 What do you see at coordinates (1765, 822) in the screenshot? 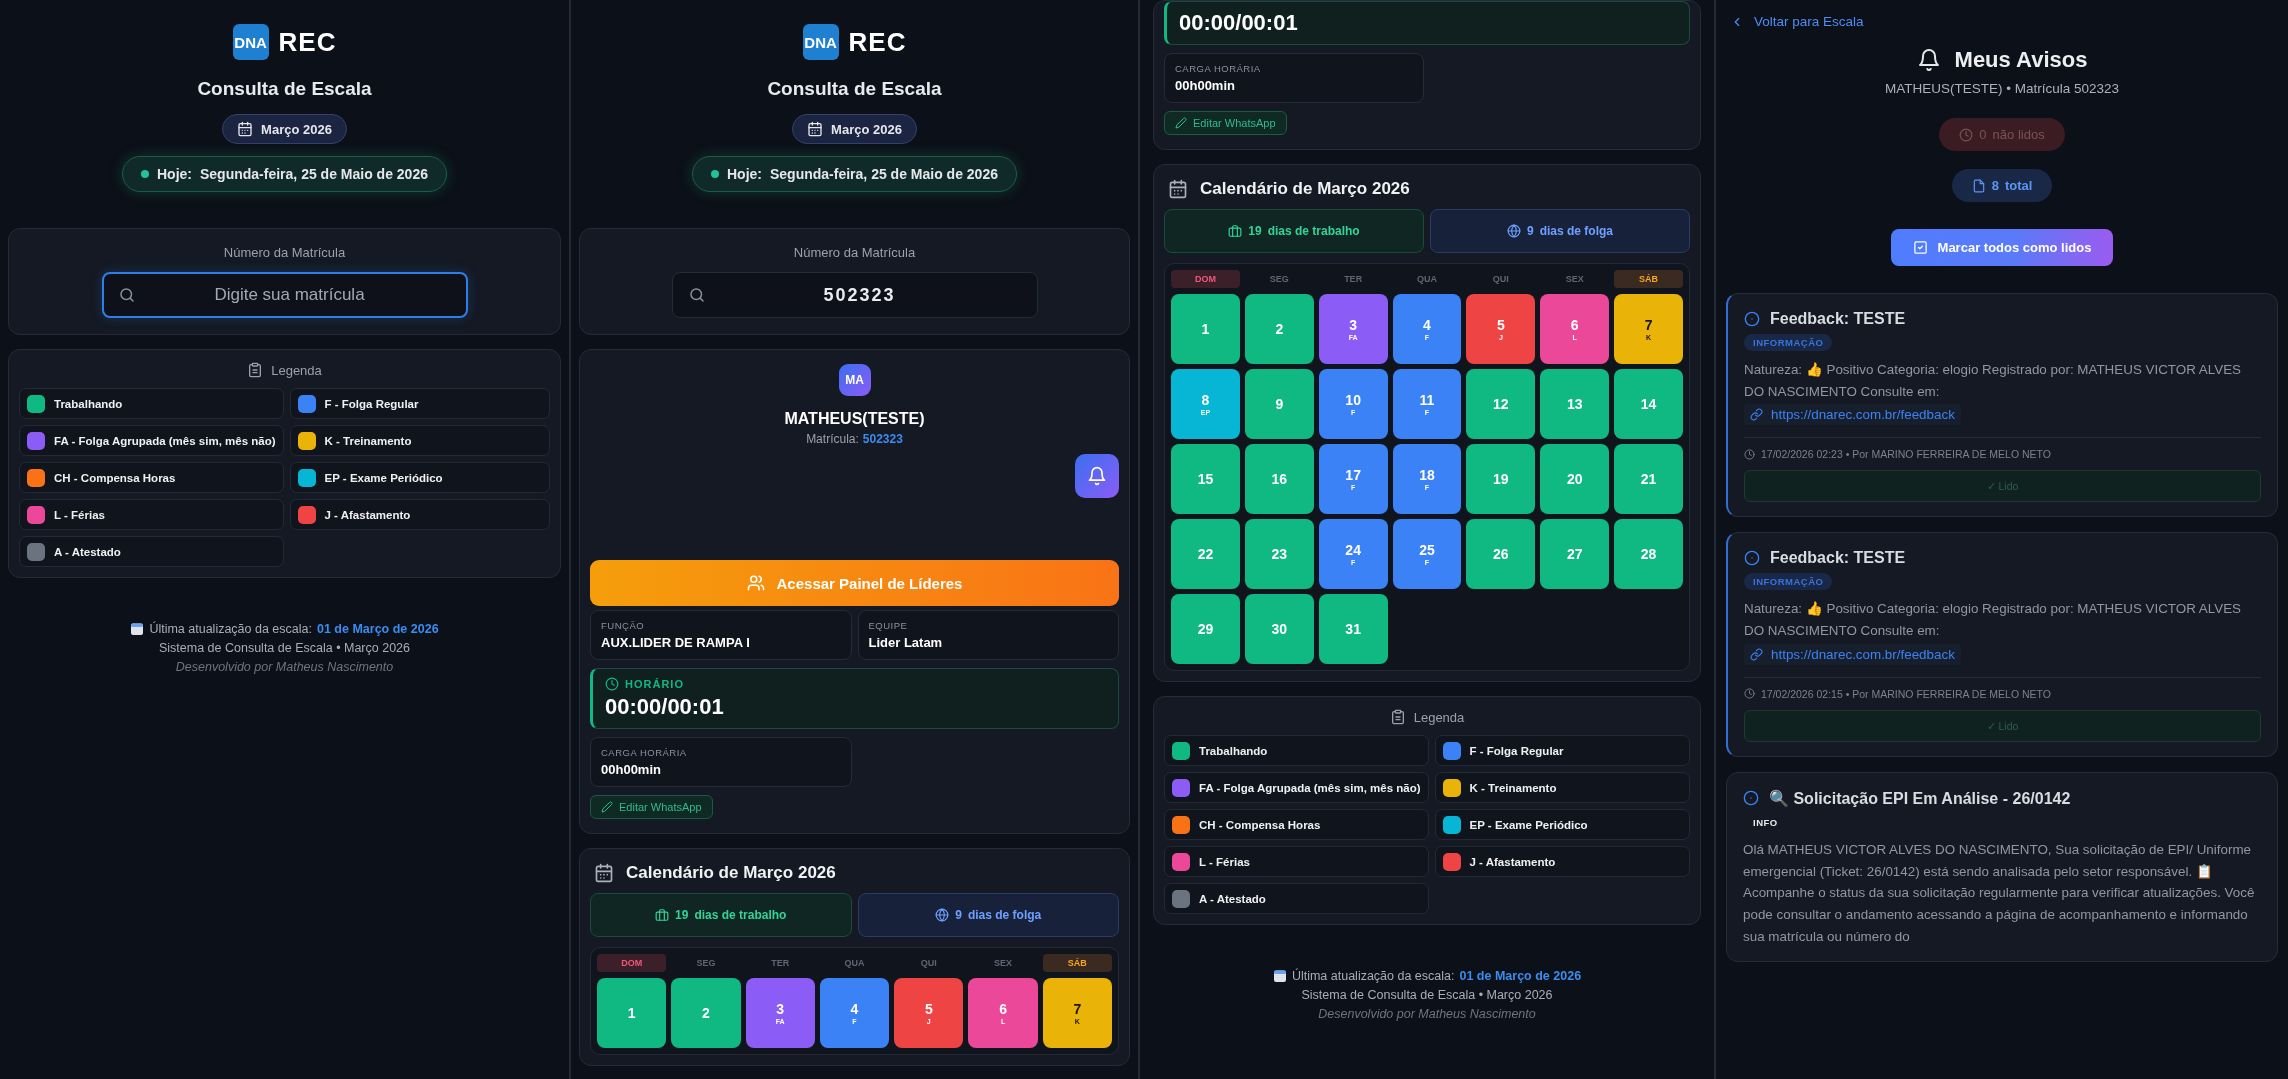
I see `notice-tag: INFO` at bounding box center [1765, 822].